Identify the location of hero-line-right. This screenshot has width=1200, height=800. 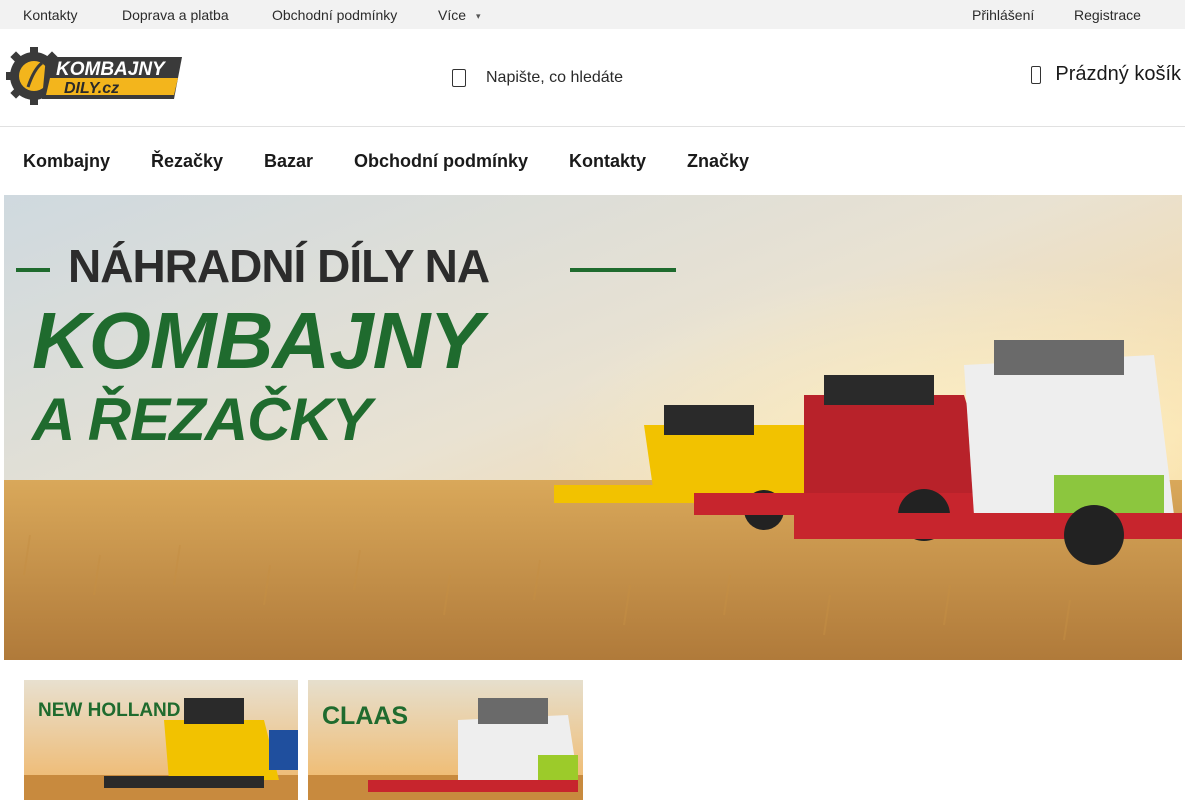
(623, 270).